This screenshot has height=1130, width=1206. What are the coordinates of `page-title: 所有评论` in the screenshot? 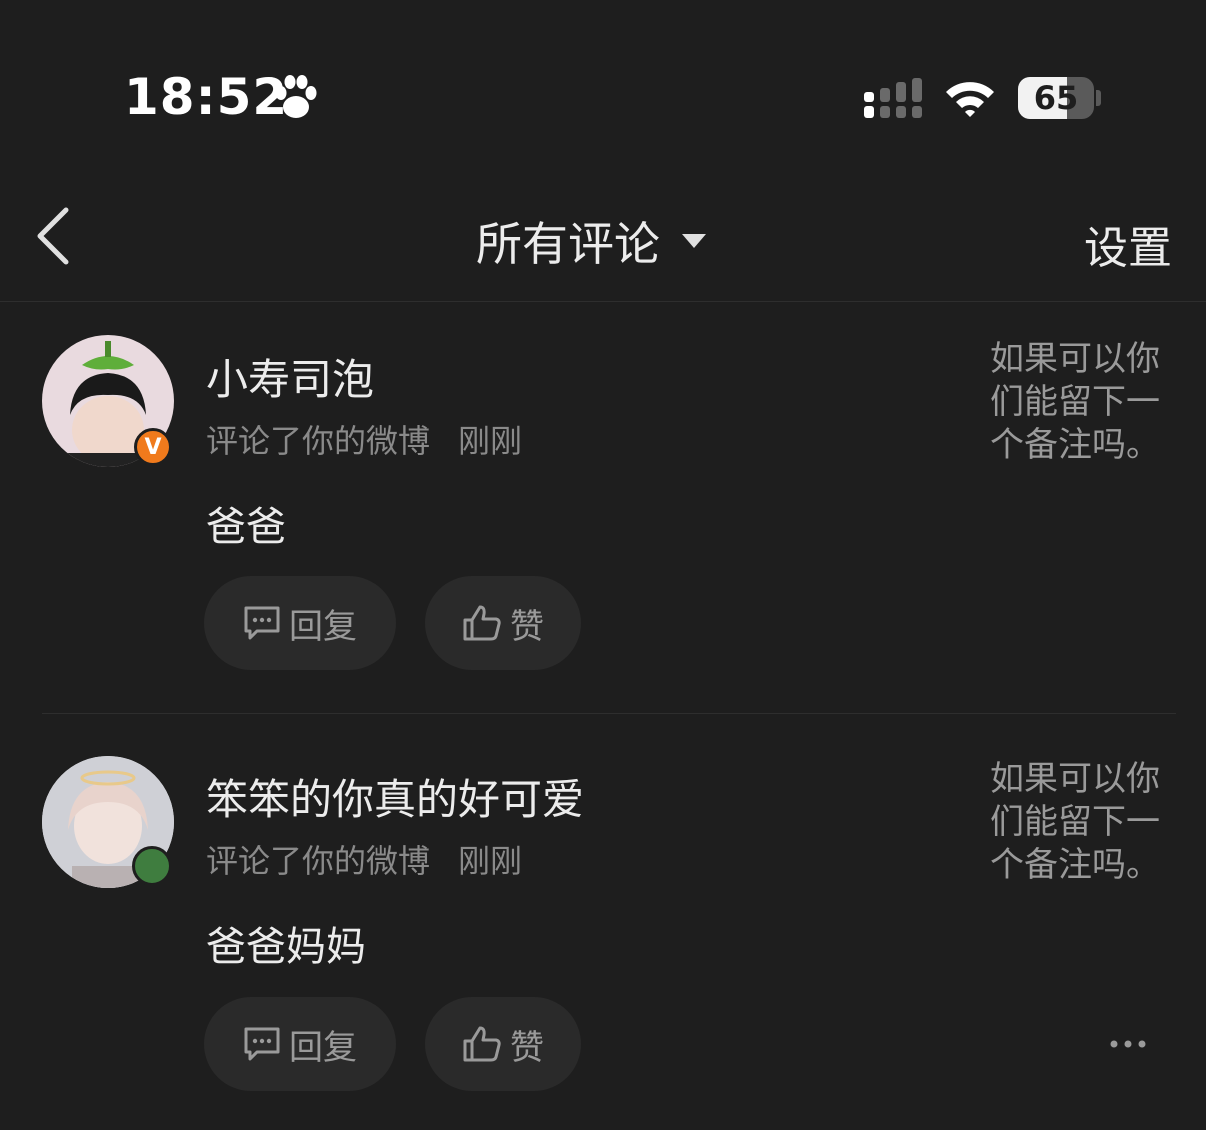 It's located at (568, 244).